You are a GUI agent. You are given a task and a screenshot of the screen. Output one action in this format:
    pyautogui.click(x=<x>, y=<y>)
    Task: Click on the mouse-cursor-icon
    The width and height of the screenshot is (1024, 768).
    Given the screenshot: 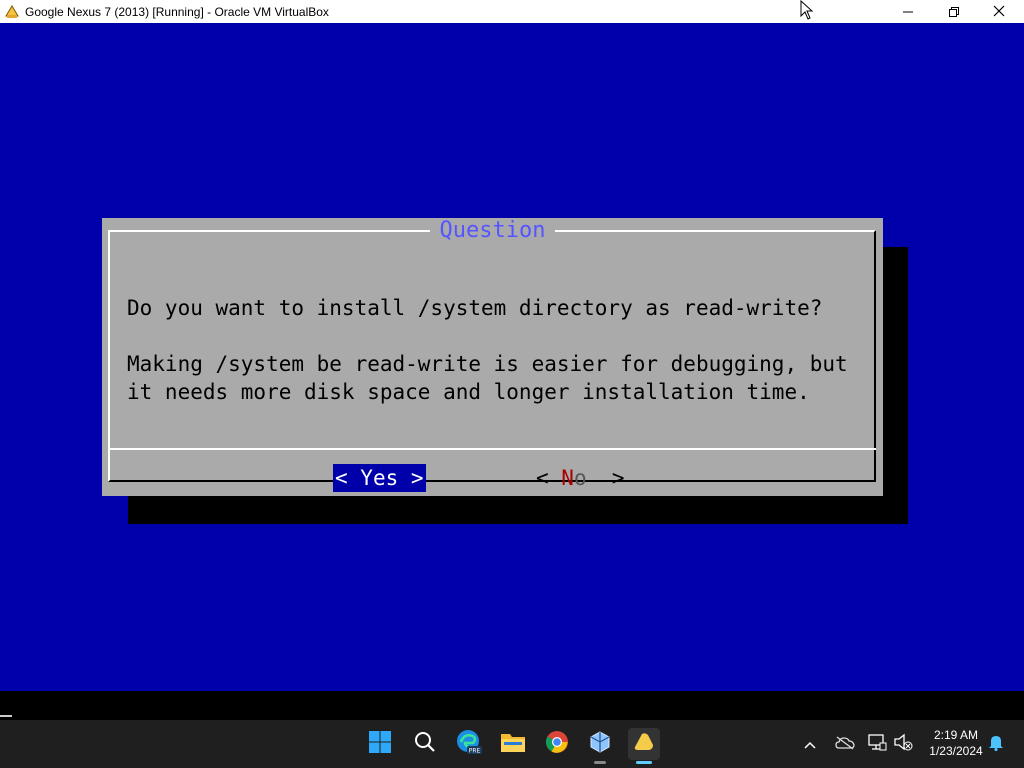 What is the action you would take?
    pyautogui.click(x=807, y=12)
    